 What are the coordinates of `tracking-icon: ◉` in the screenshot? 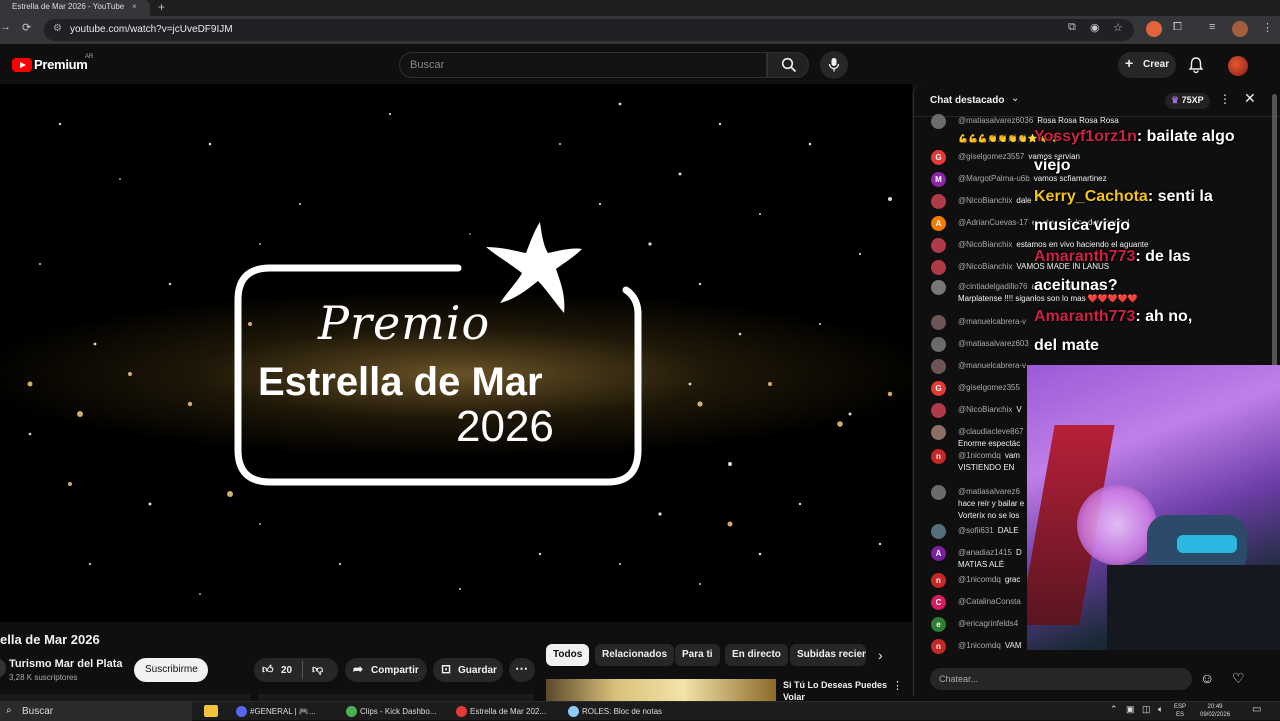 It's located at (1095, 27).